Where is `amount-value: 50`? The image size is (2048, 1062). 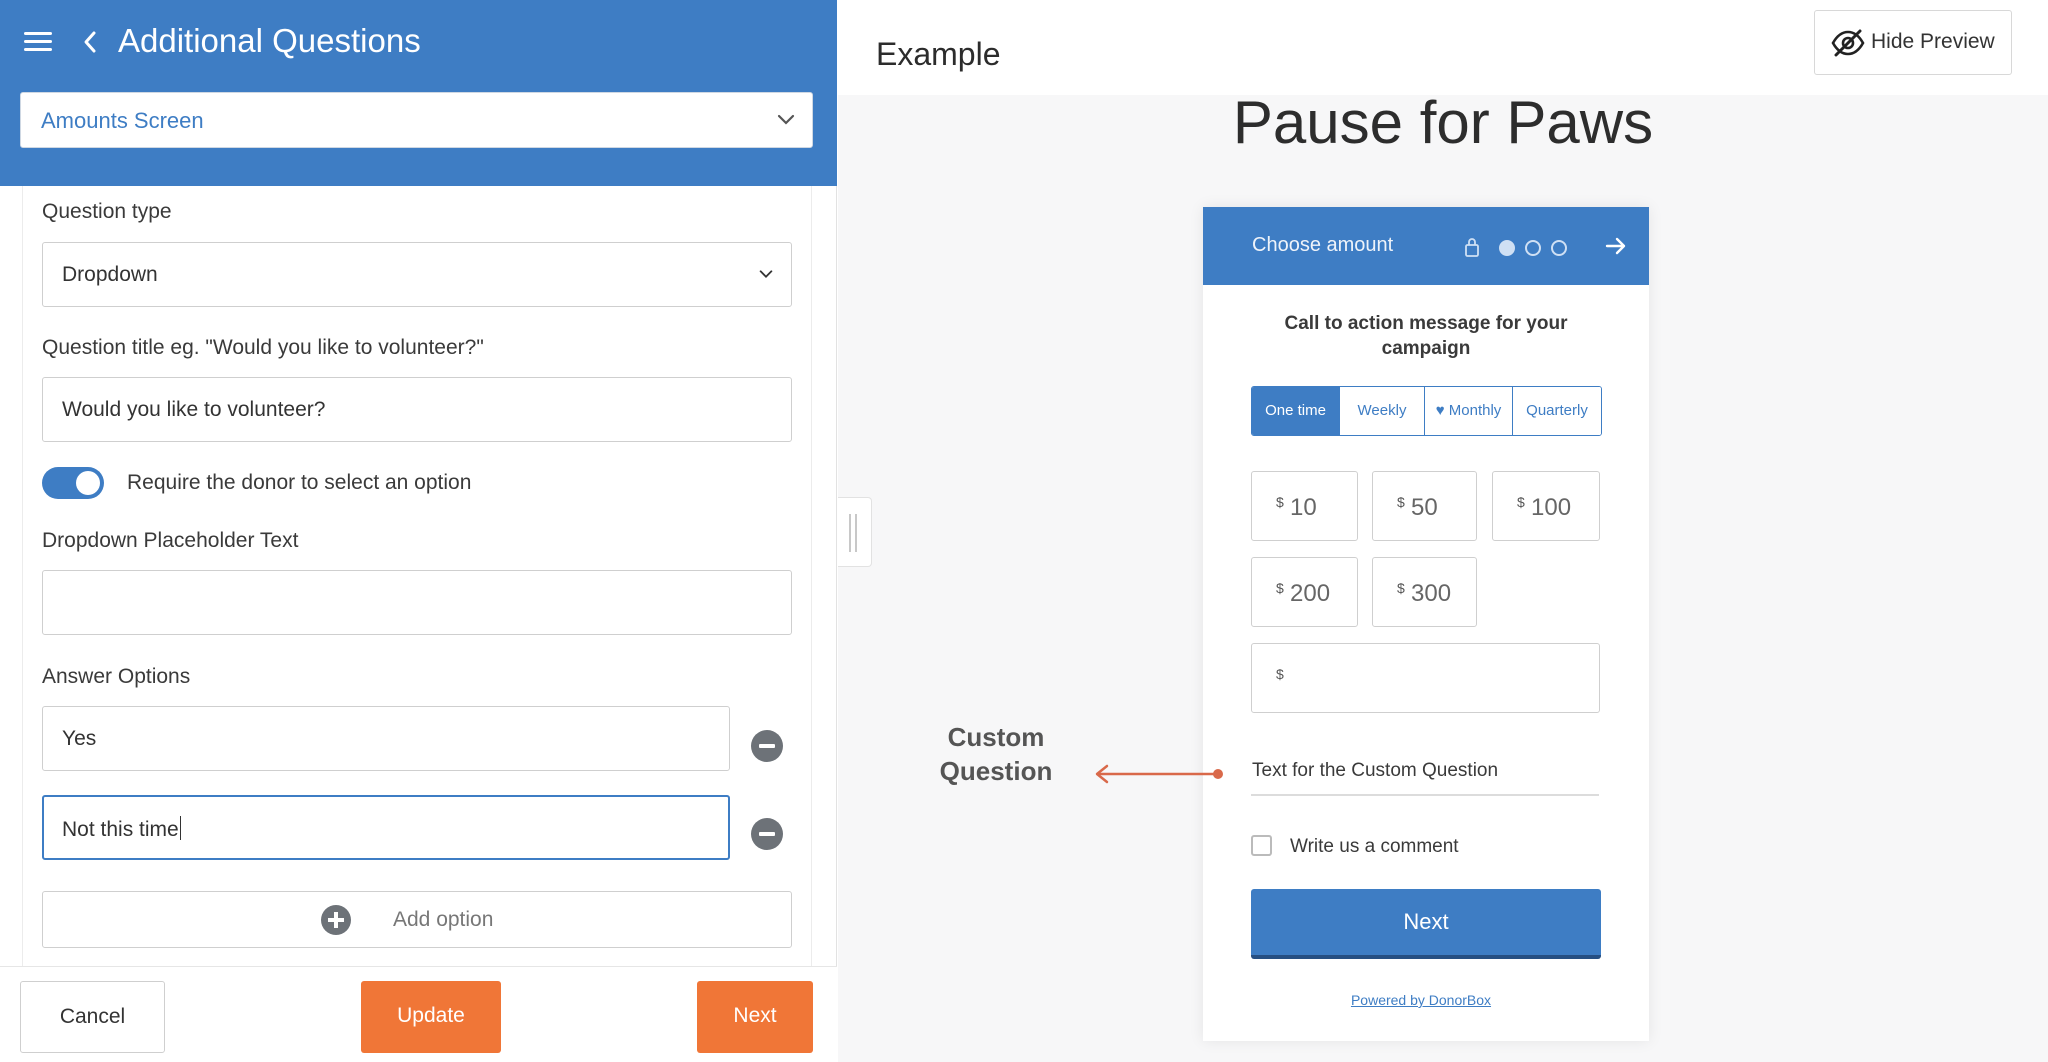 amount-value: 50 is located at coordinates (1424, 507).